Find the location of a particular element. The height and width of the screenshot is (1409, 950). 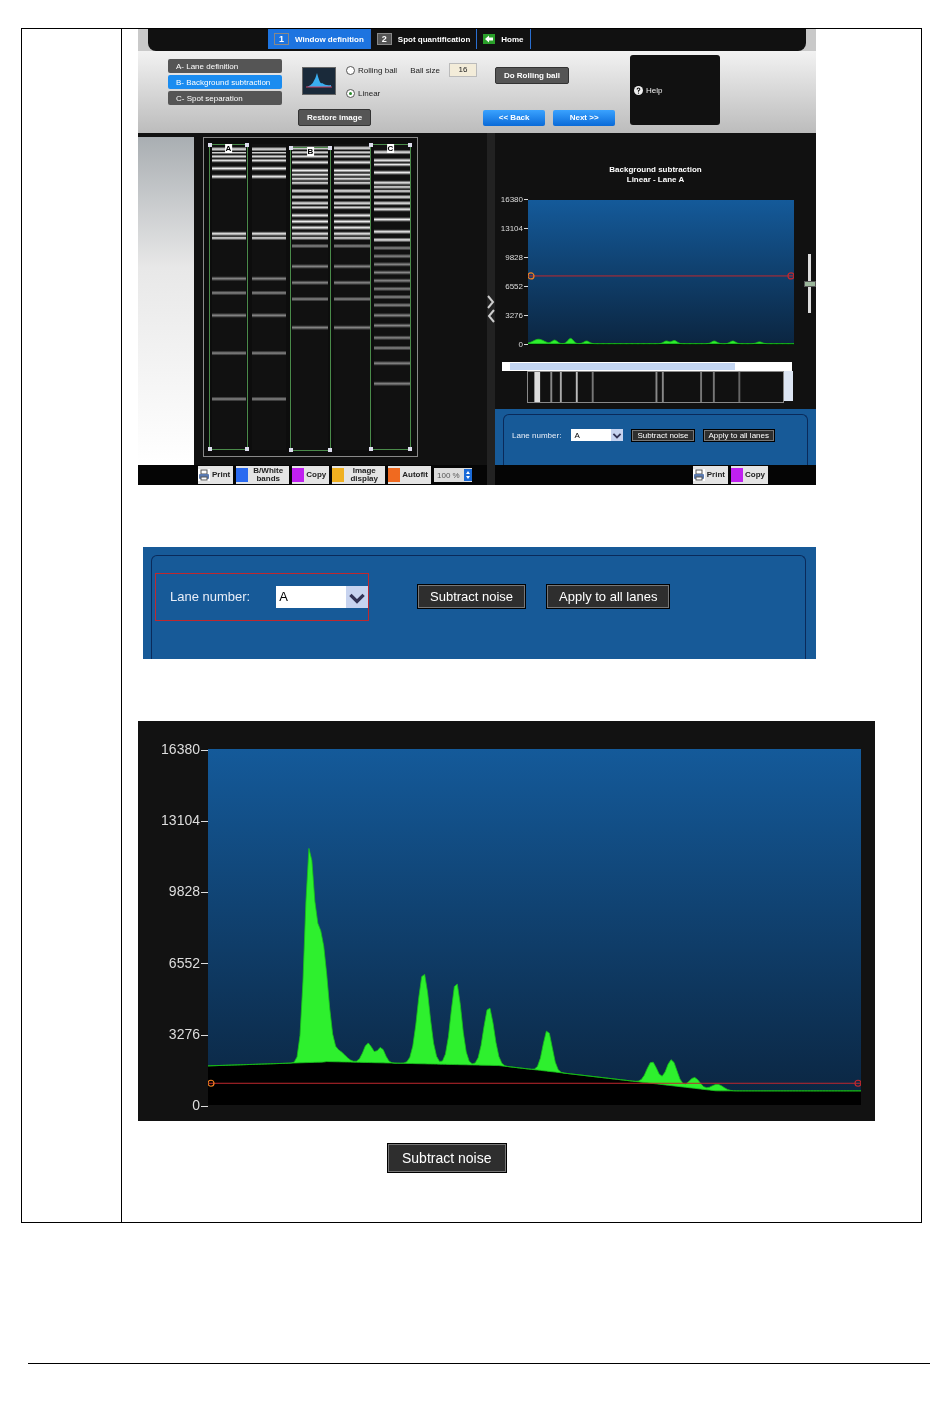

field-label: Ball size is located at coordinates (425, 70).